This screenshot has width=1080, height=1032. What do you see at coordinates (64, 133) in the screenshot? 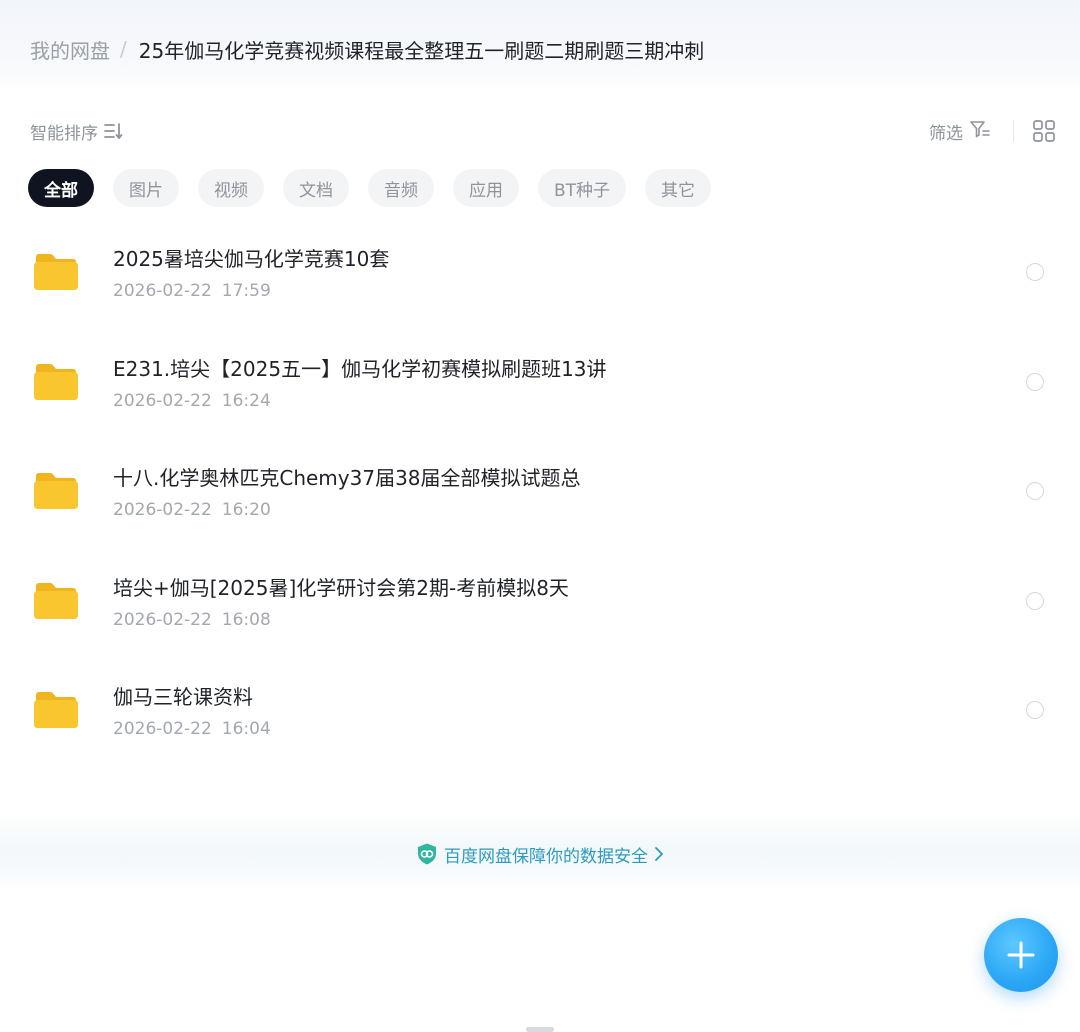
I see `sort-label: 智能排序` at bounding box center [64, 133].